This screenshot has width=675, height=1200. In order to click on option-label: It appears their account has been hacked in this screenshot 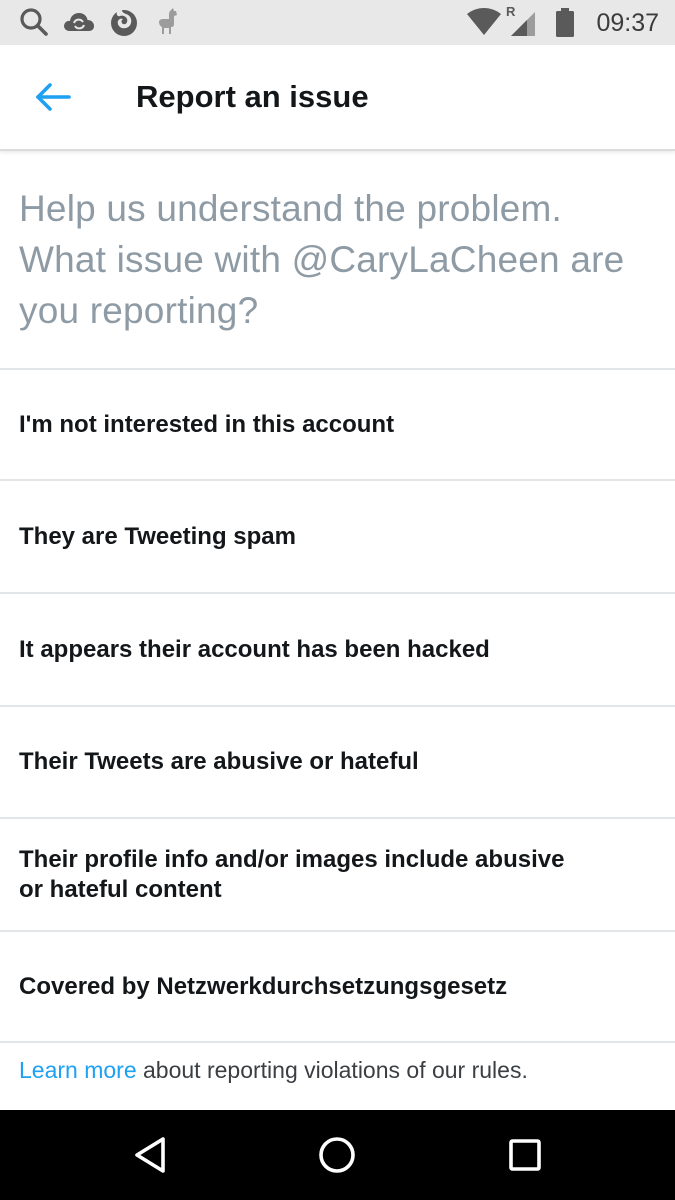, I will do `click(254, 649)`.